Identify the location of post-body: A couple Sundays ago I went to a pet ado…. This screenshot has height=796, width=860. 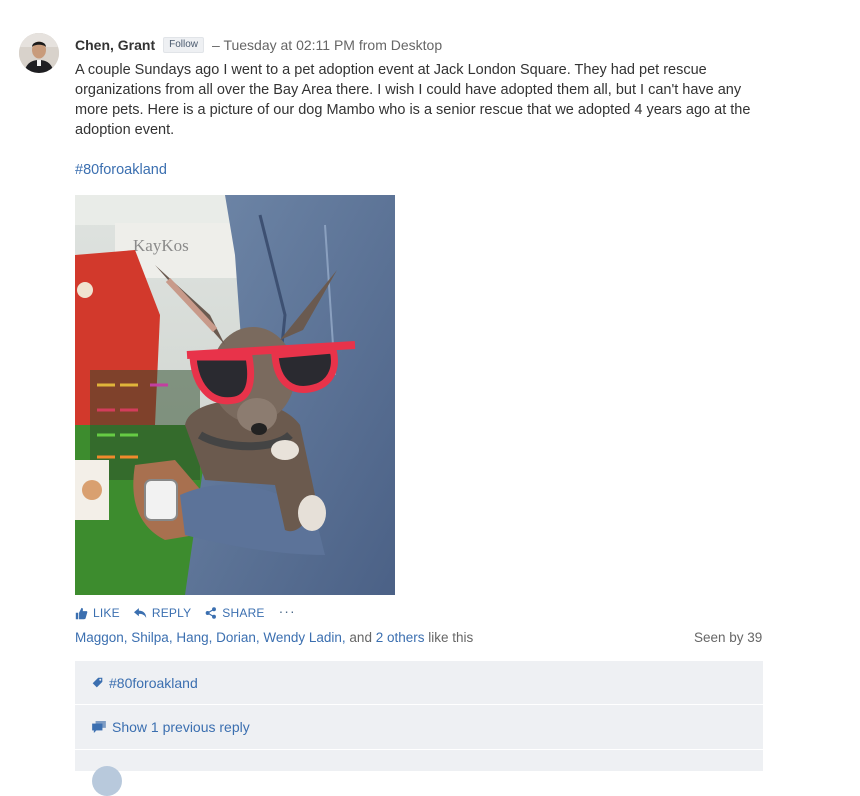
(413, 100).